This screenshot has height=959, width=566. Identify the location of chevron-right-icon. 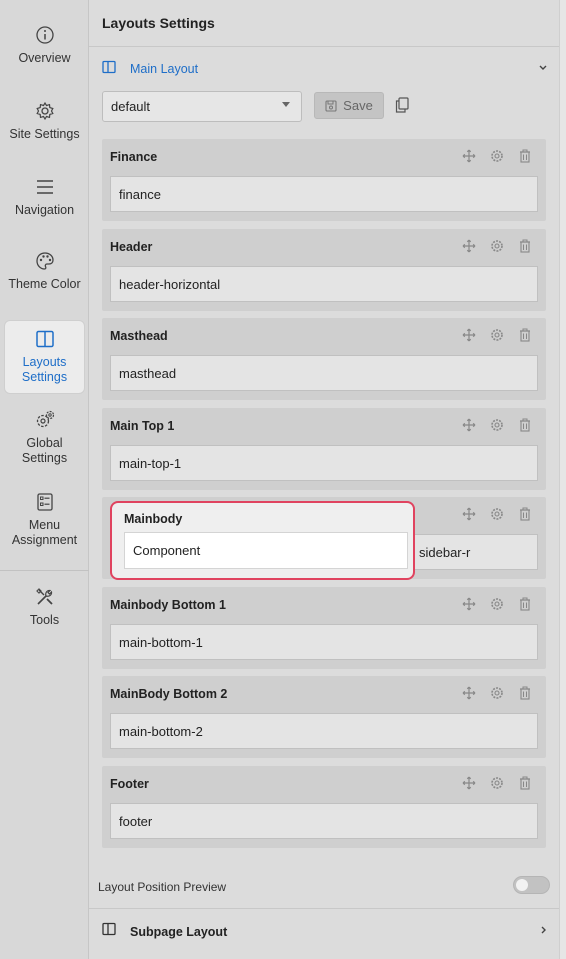
(543, 930).